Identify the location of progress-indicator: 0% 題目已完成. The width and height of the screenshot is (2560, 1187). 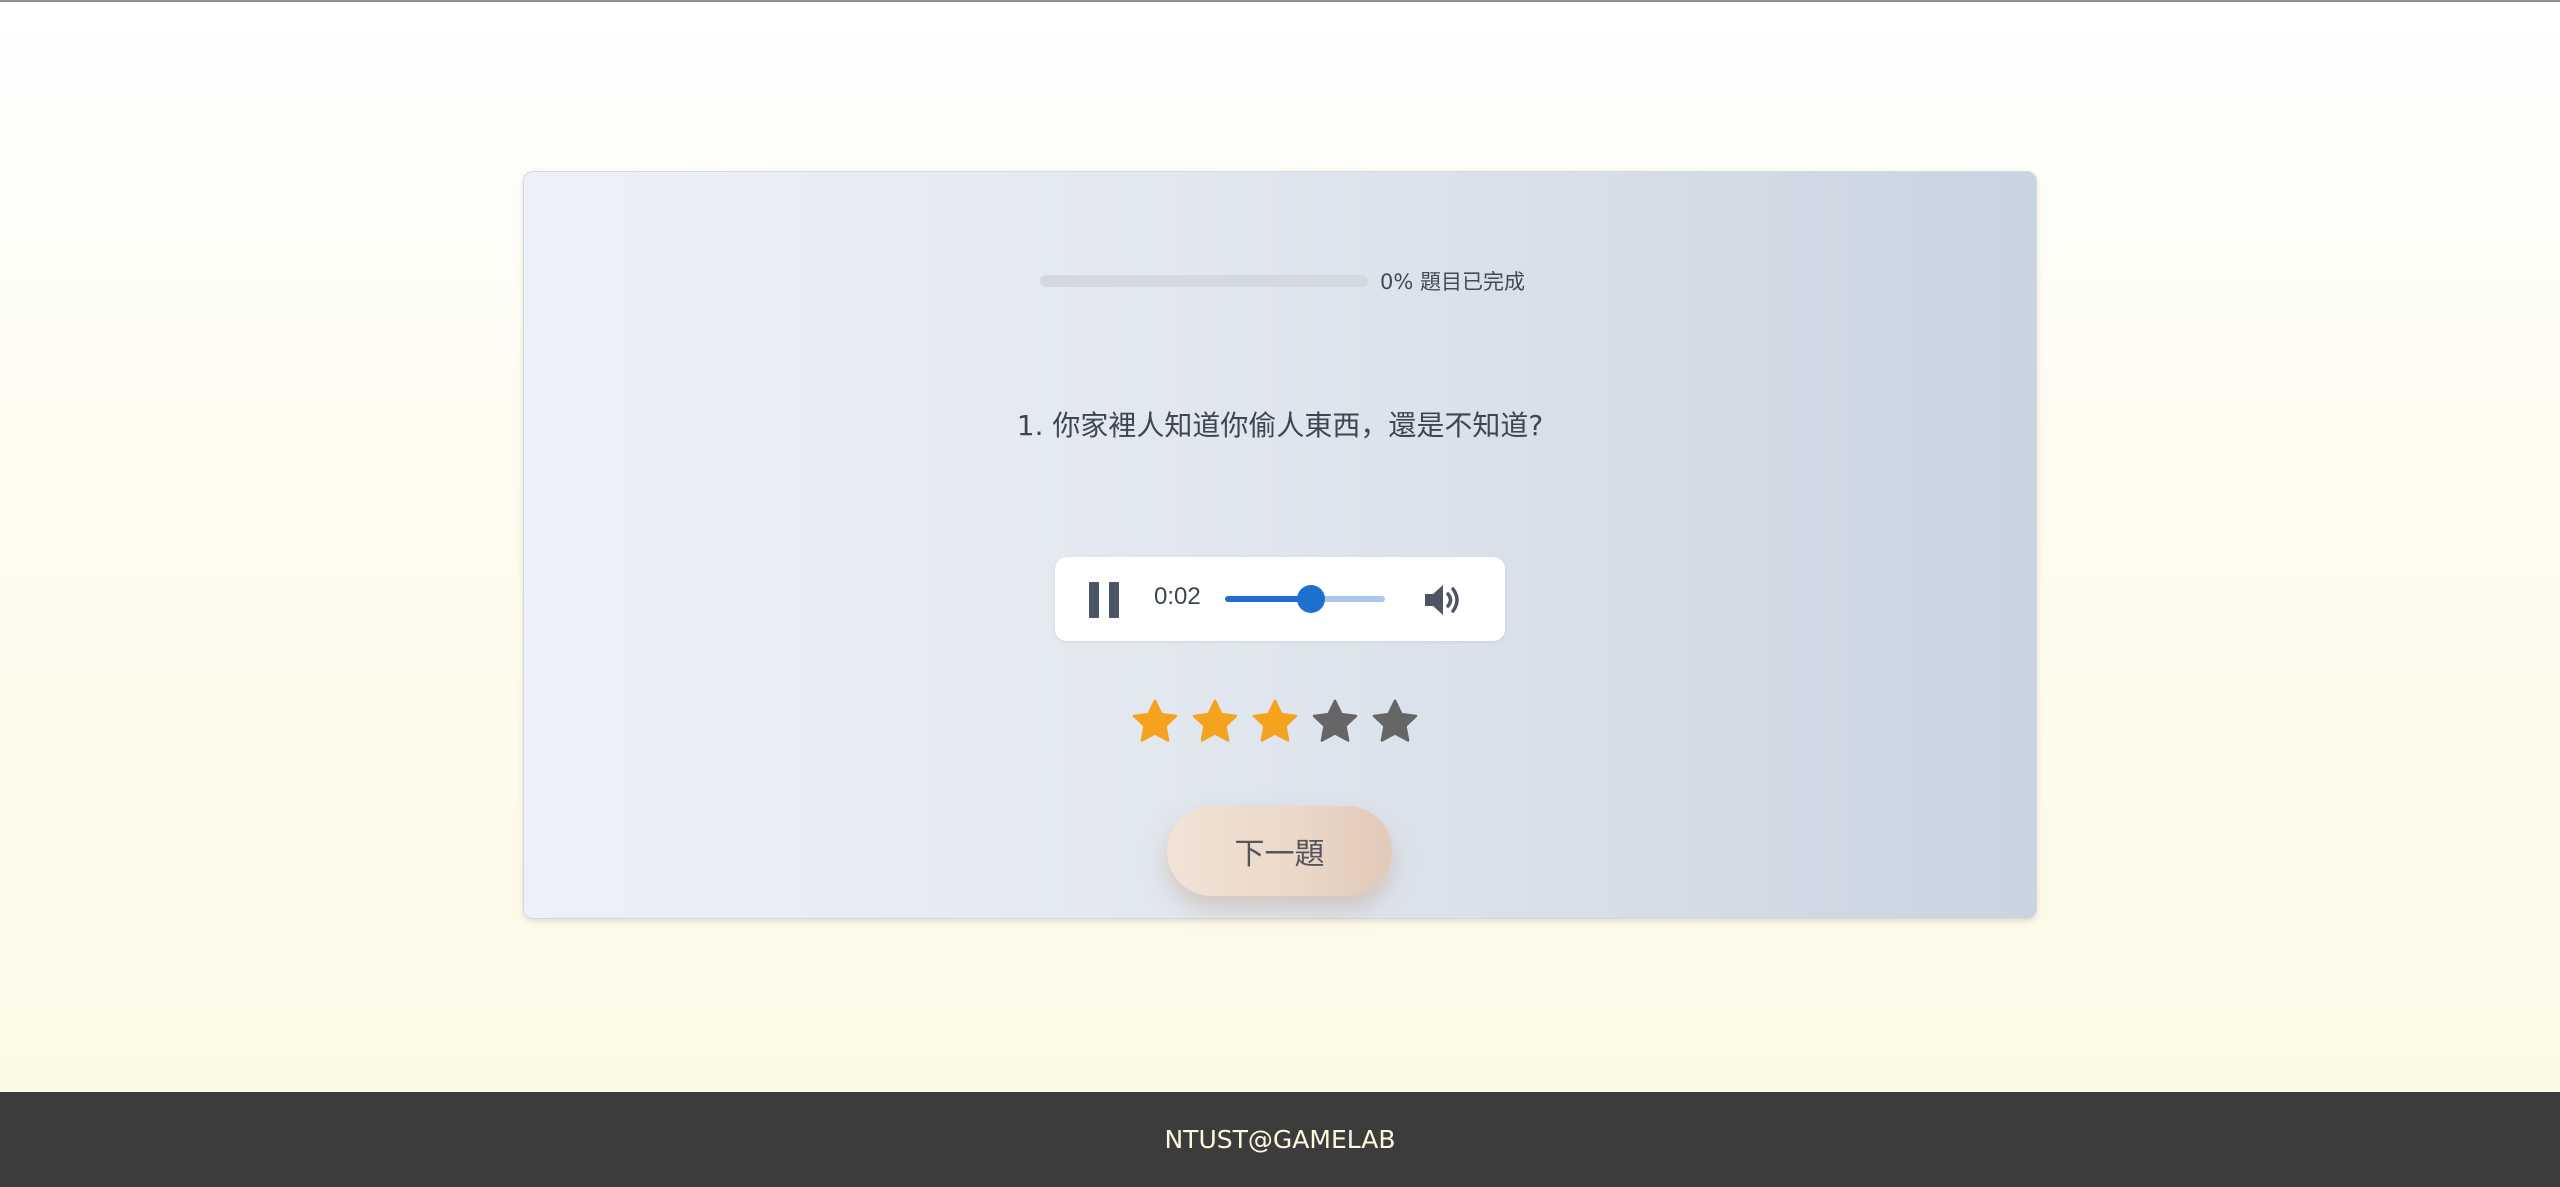
(1282, 281).